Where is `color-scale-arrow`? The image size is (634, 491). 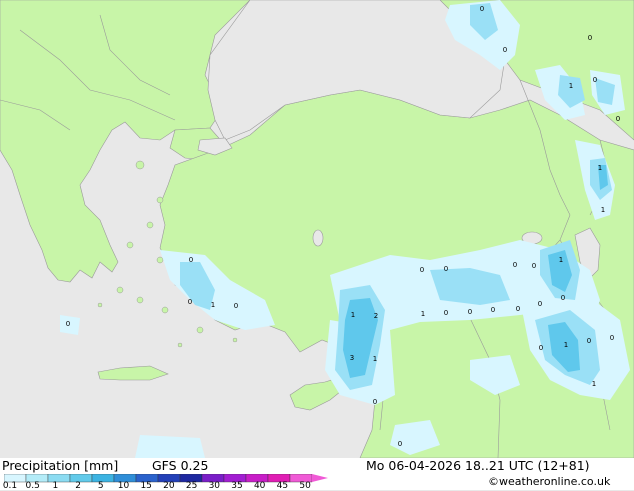 color-scale-arrow is located at coordinates (320, 478).